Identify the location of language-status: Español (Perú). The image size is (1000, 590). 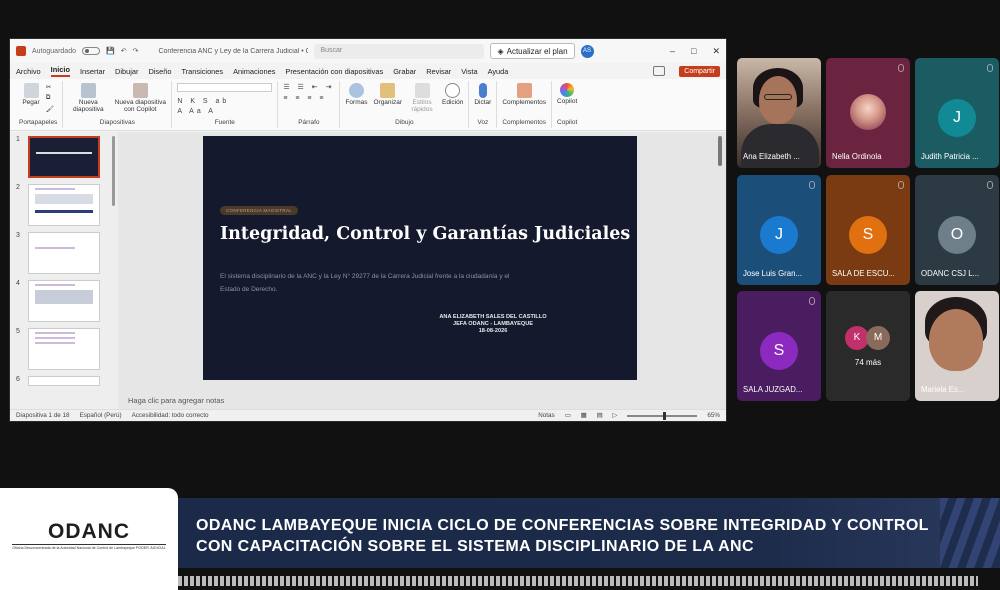
(101, 415).